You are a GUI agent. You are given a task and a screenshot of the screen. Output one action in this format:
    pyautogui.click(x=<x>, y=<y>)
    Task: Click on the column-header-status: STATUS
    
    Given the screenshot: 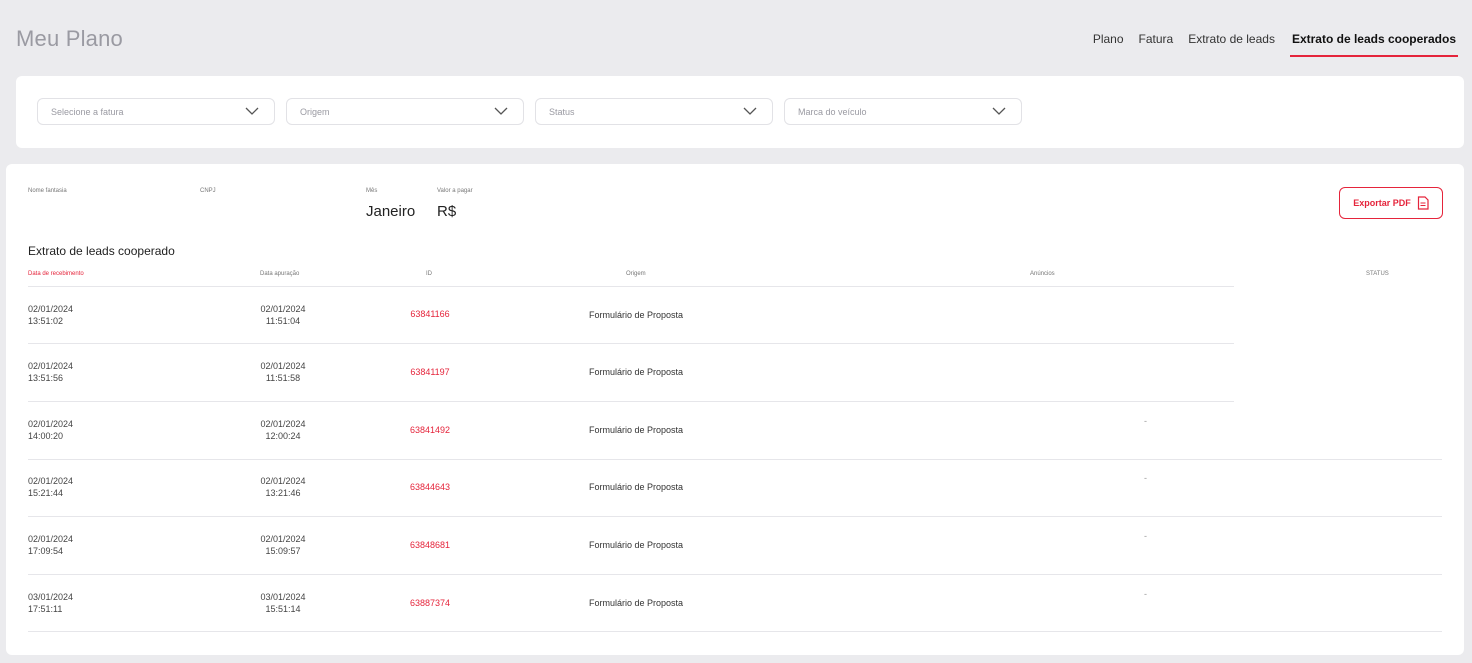 What is the action you would take?
    pyautogui.click(x=1377, y=274)
    